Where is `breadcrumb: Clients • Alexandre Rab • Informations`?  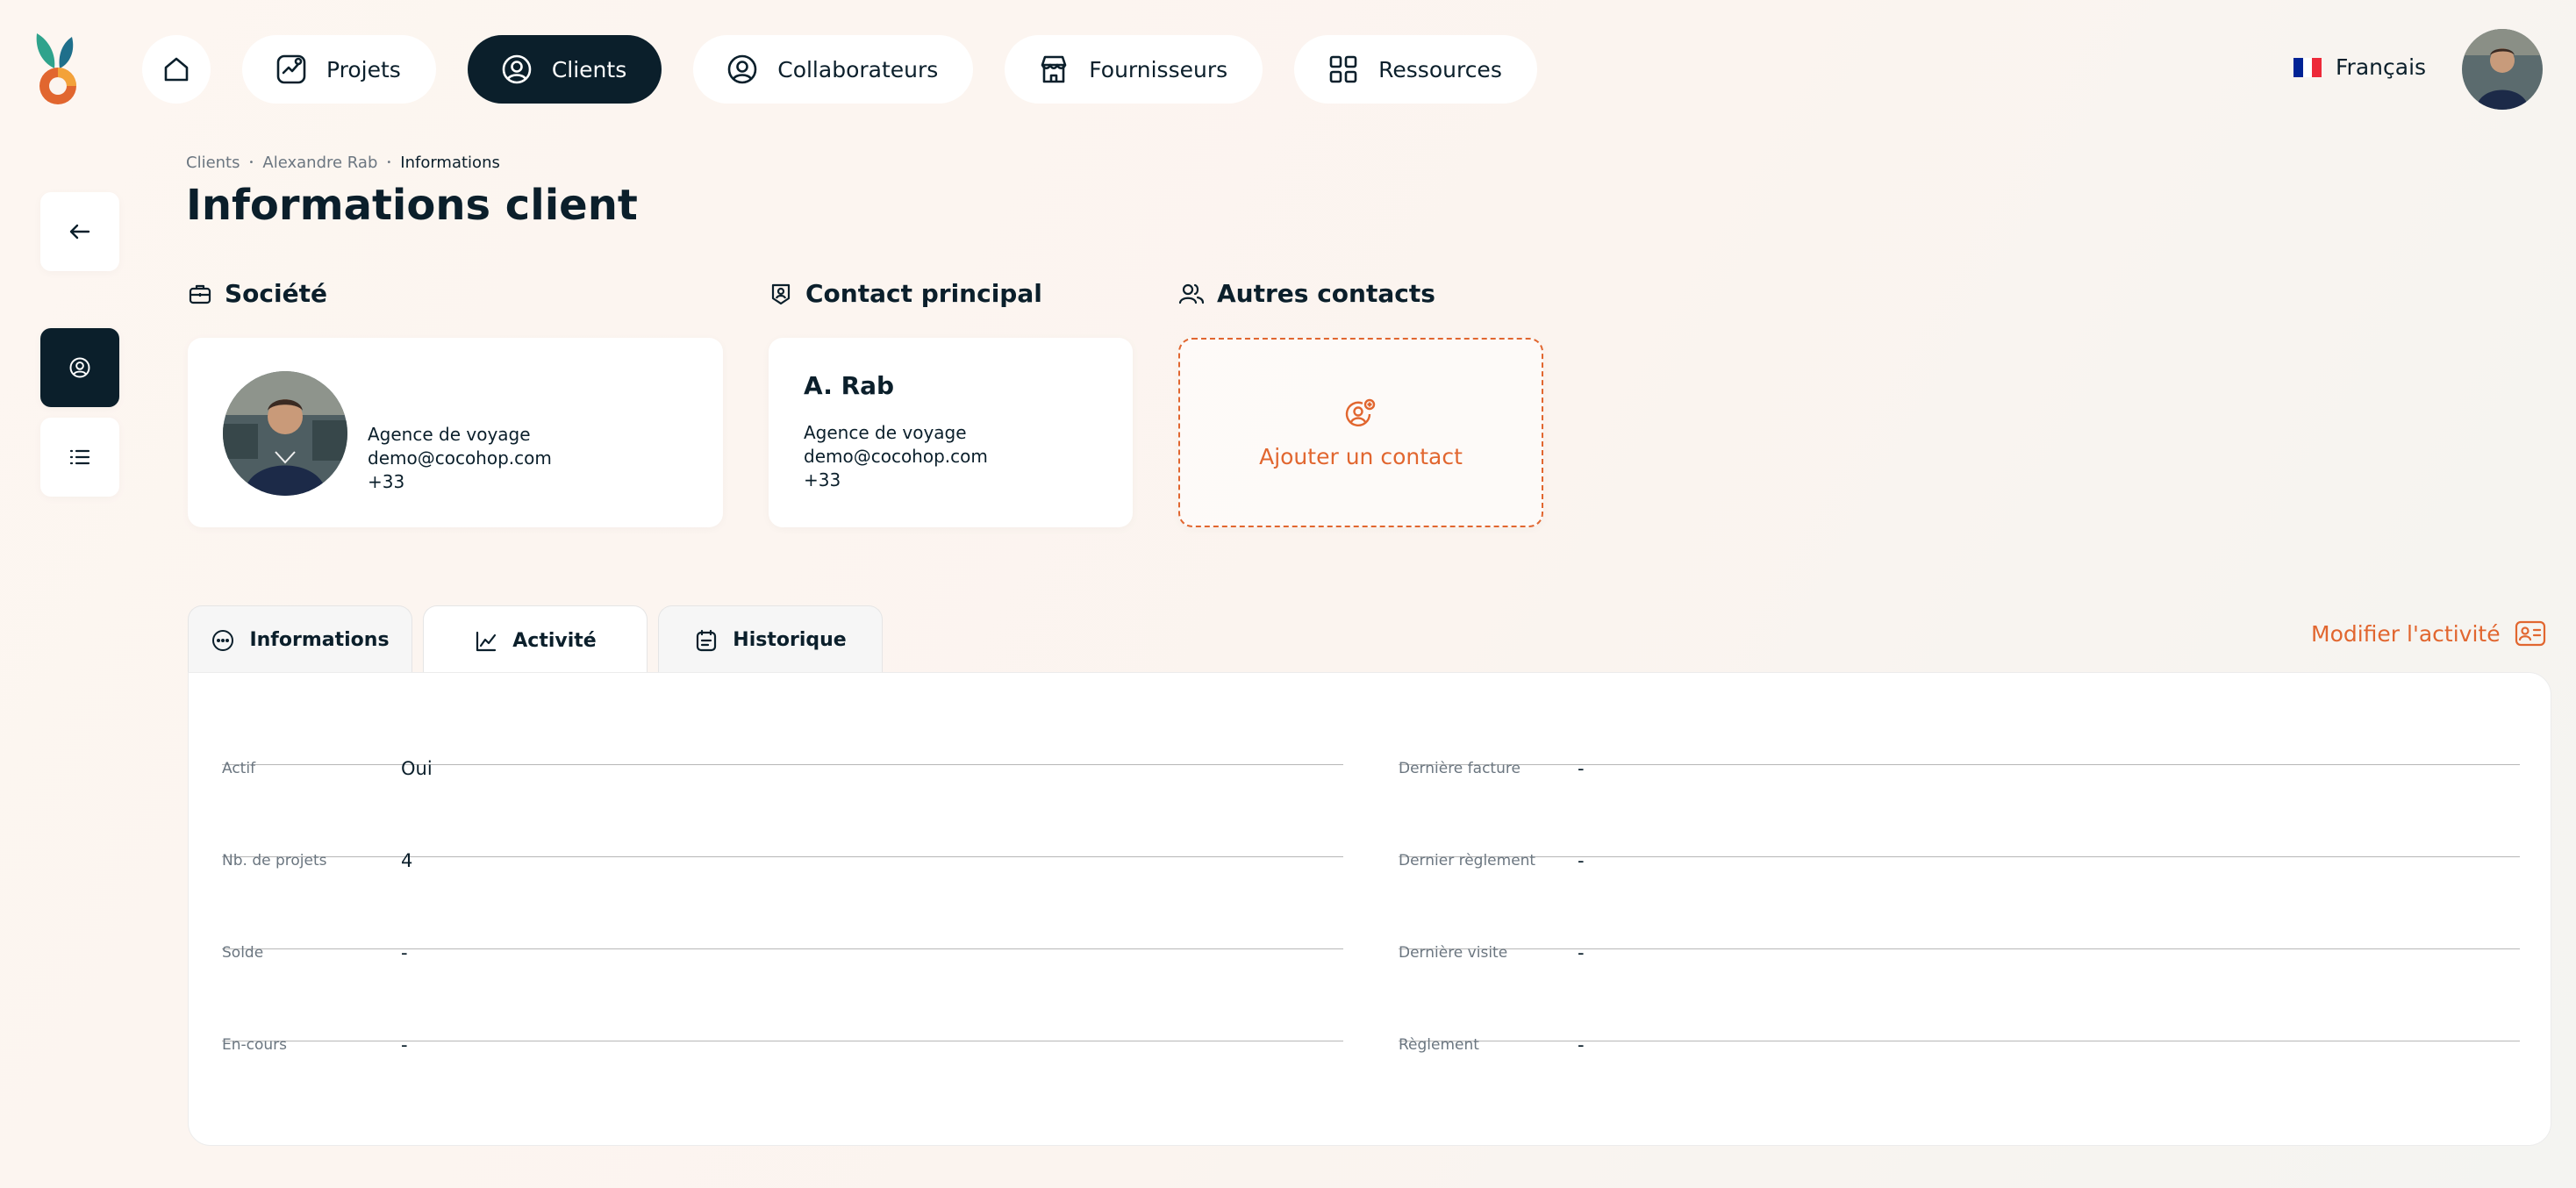
breadcrumb: Clients • Alexandre Rab • Informations is located at coordinates (343, 163).